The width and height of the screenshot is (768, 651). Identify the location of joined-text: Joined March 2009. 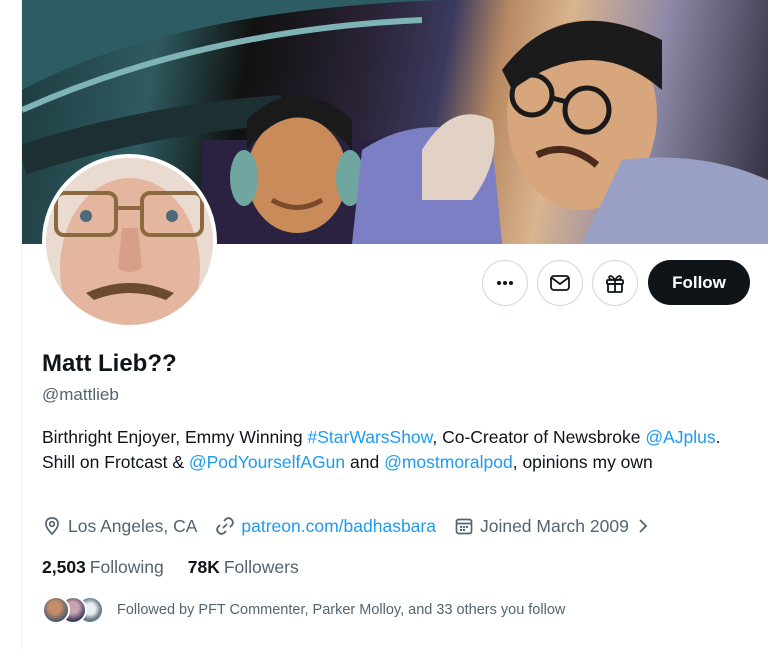
(554, 525).